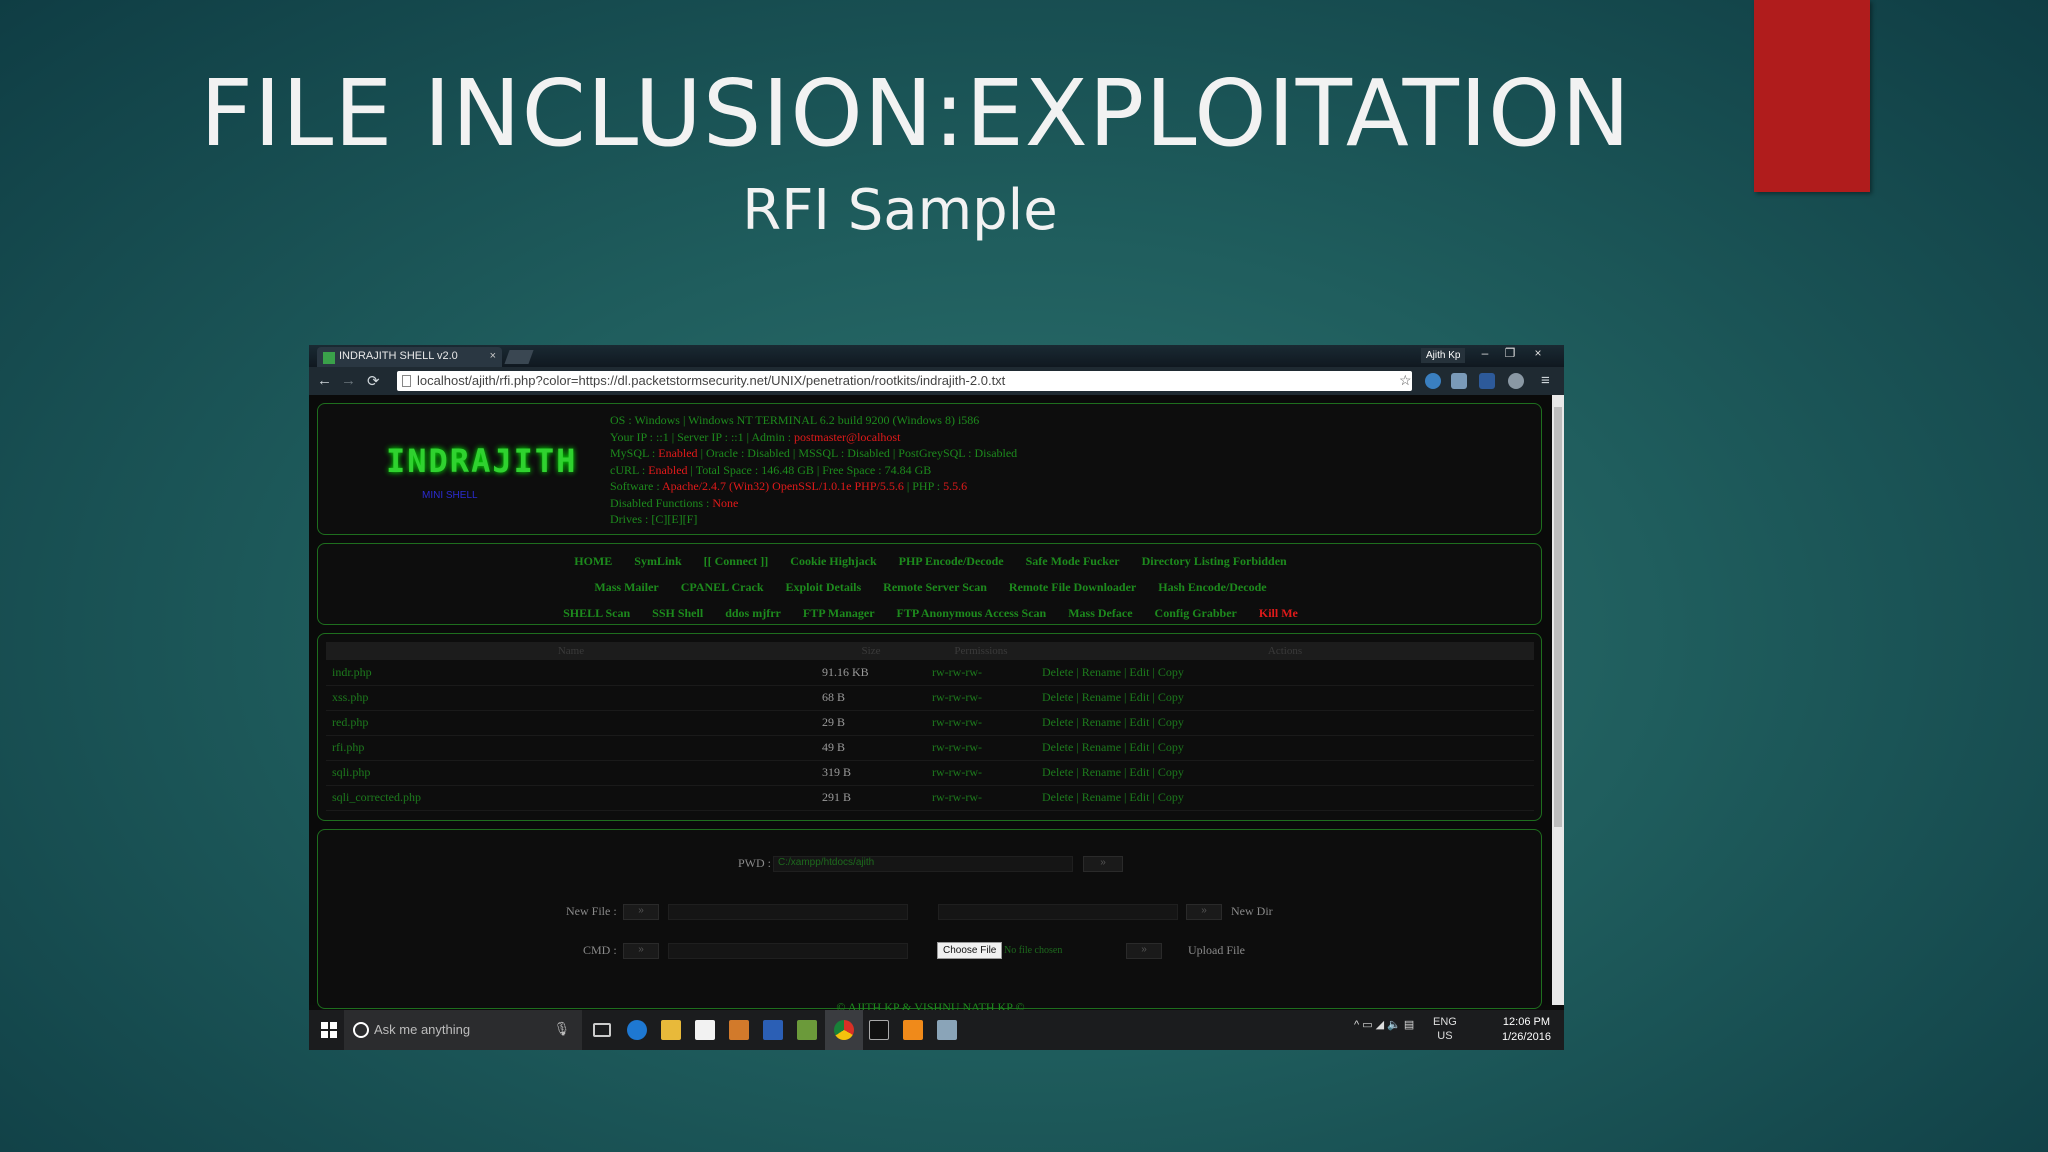  What do you see at coordinates (1073, 561) in the screenshot?
I see `menu-safe-mode: Safe Mode Fucker` at bounding box center [1073, 561].